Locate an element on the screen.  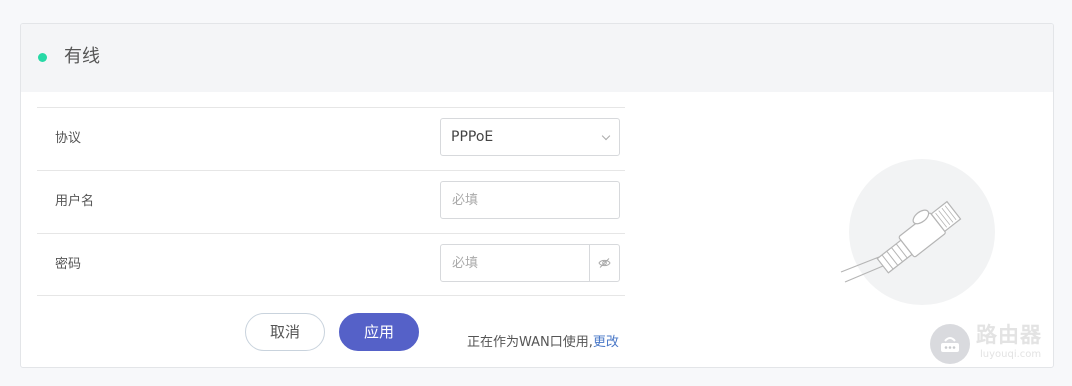
protocol-select-value: PPPoE is located at coordinates (472, 137).